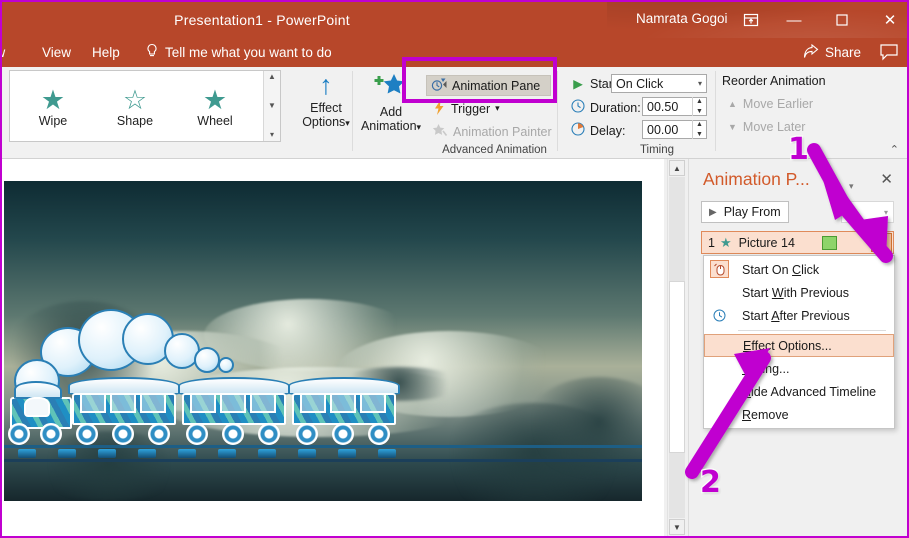 This screenshot has width=909, height=538. Describe the element at coordinates (262, 20) in the screenshot. I see `document-title: Presentation1 - PowerPoint` at that location.